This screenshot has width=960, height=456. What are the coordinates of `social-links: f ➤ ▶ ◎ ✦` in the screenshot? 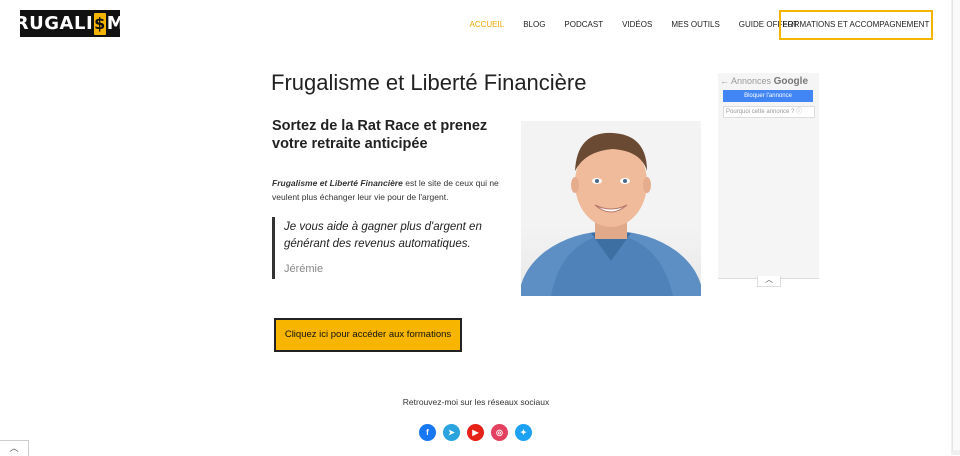 It's located at (475, 432).